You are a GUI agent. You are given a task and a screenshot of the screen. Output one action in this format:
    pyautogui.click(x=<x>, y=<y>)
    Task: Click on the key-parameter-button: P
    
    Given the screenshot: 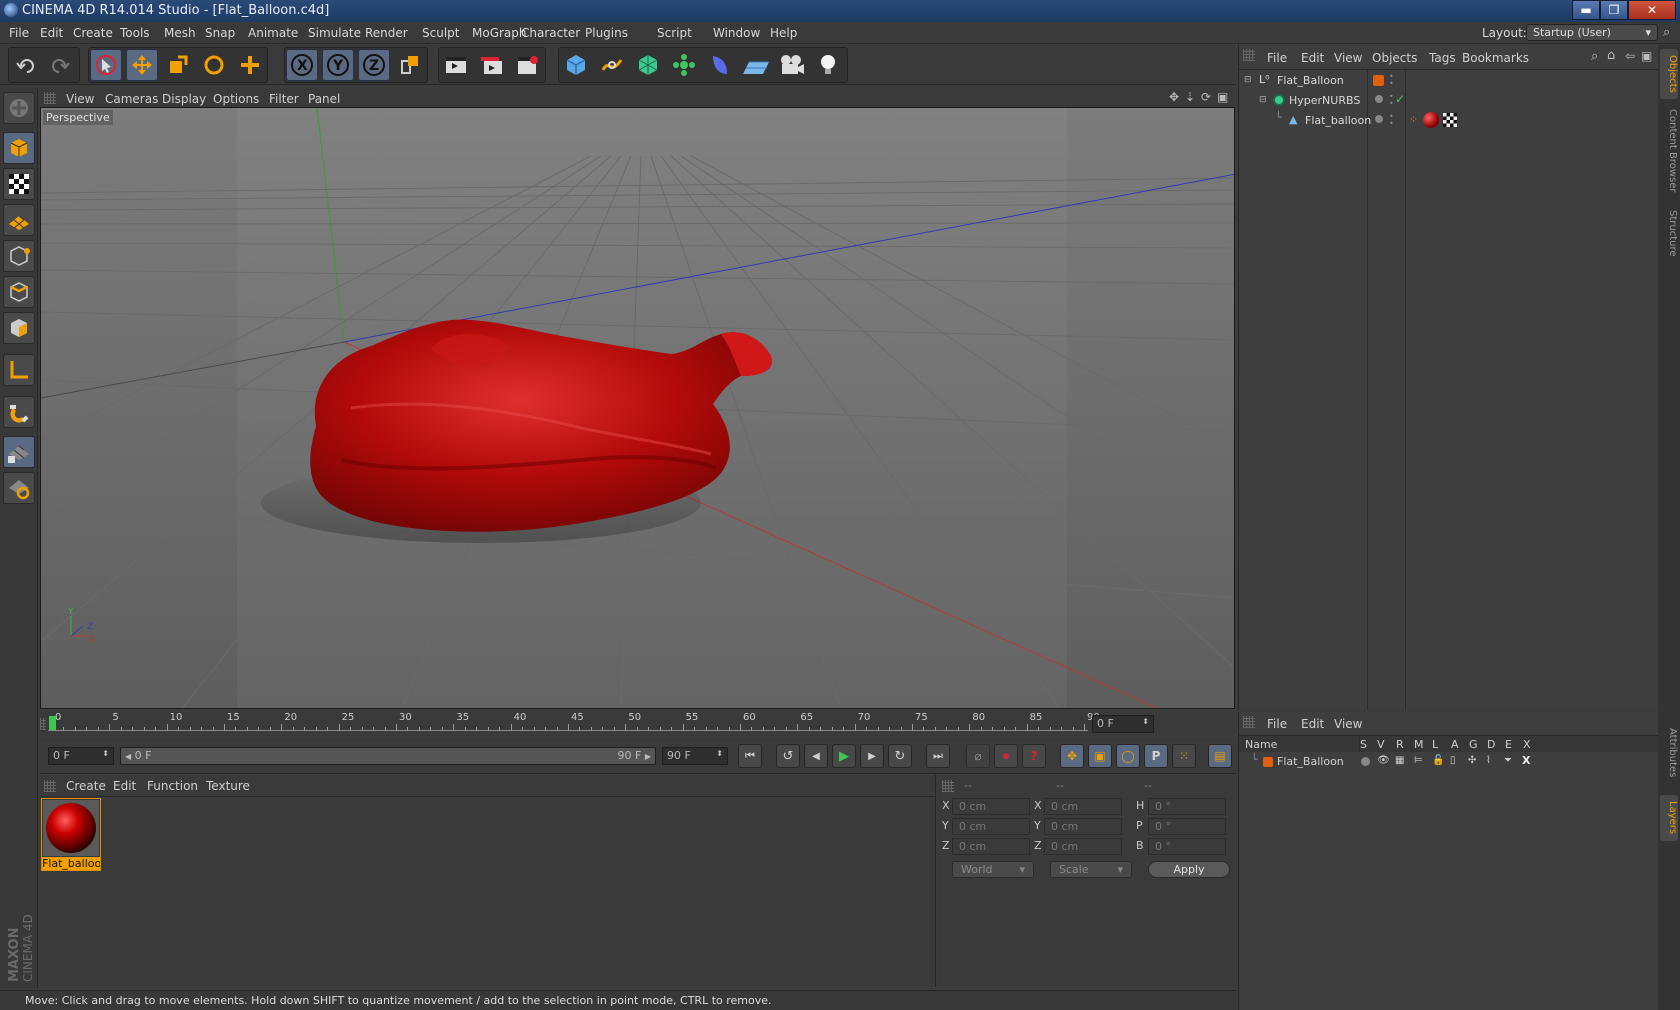 What is the action you would take?
    pyautogui.click(x=1156, y=756)
    